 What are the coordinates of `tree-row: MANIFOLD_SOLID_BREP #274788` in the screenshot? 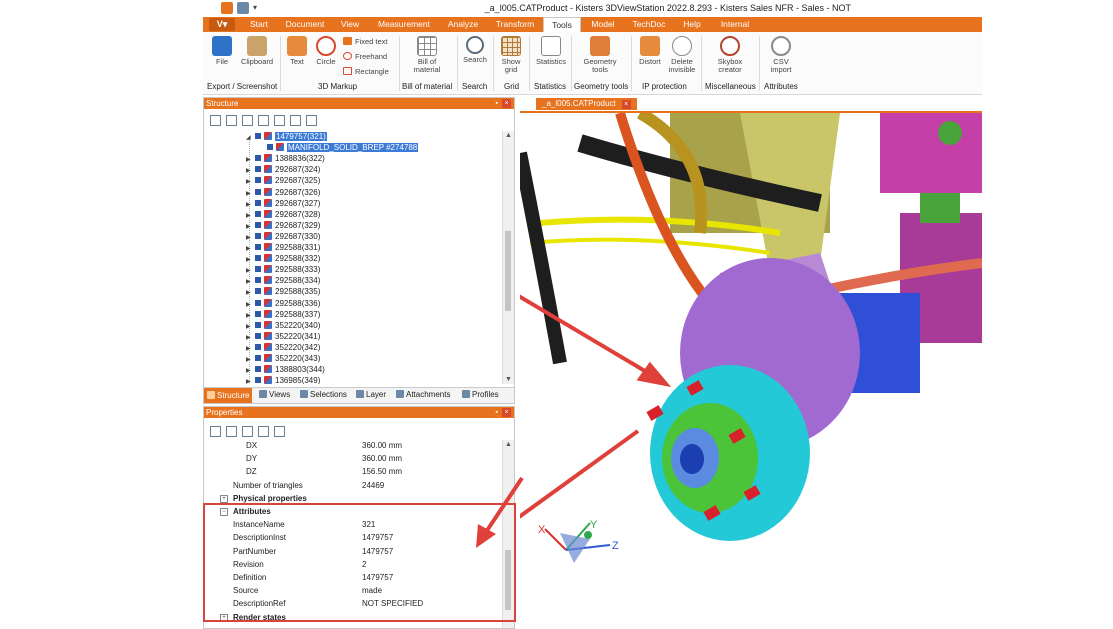 It's located at (338, 147).